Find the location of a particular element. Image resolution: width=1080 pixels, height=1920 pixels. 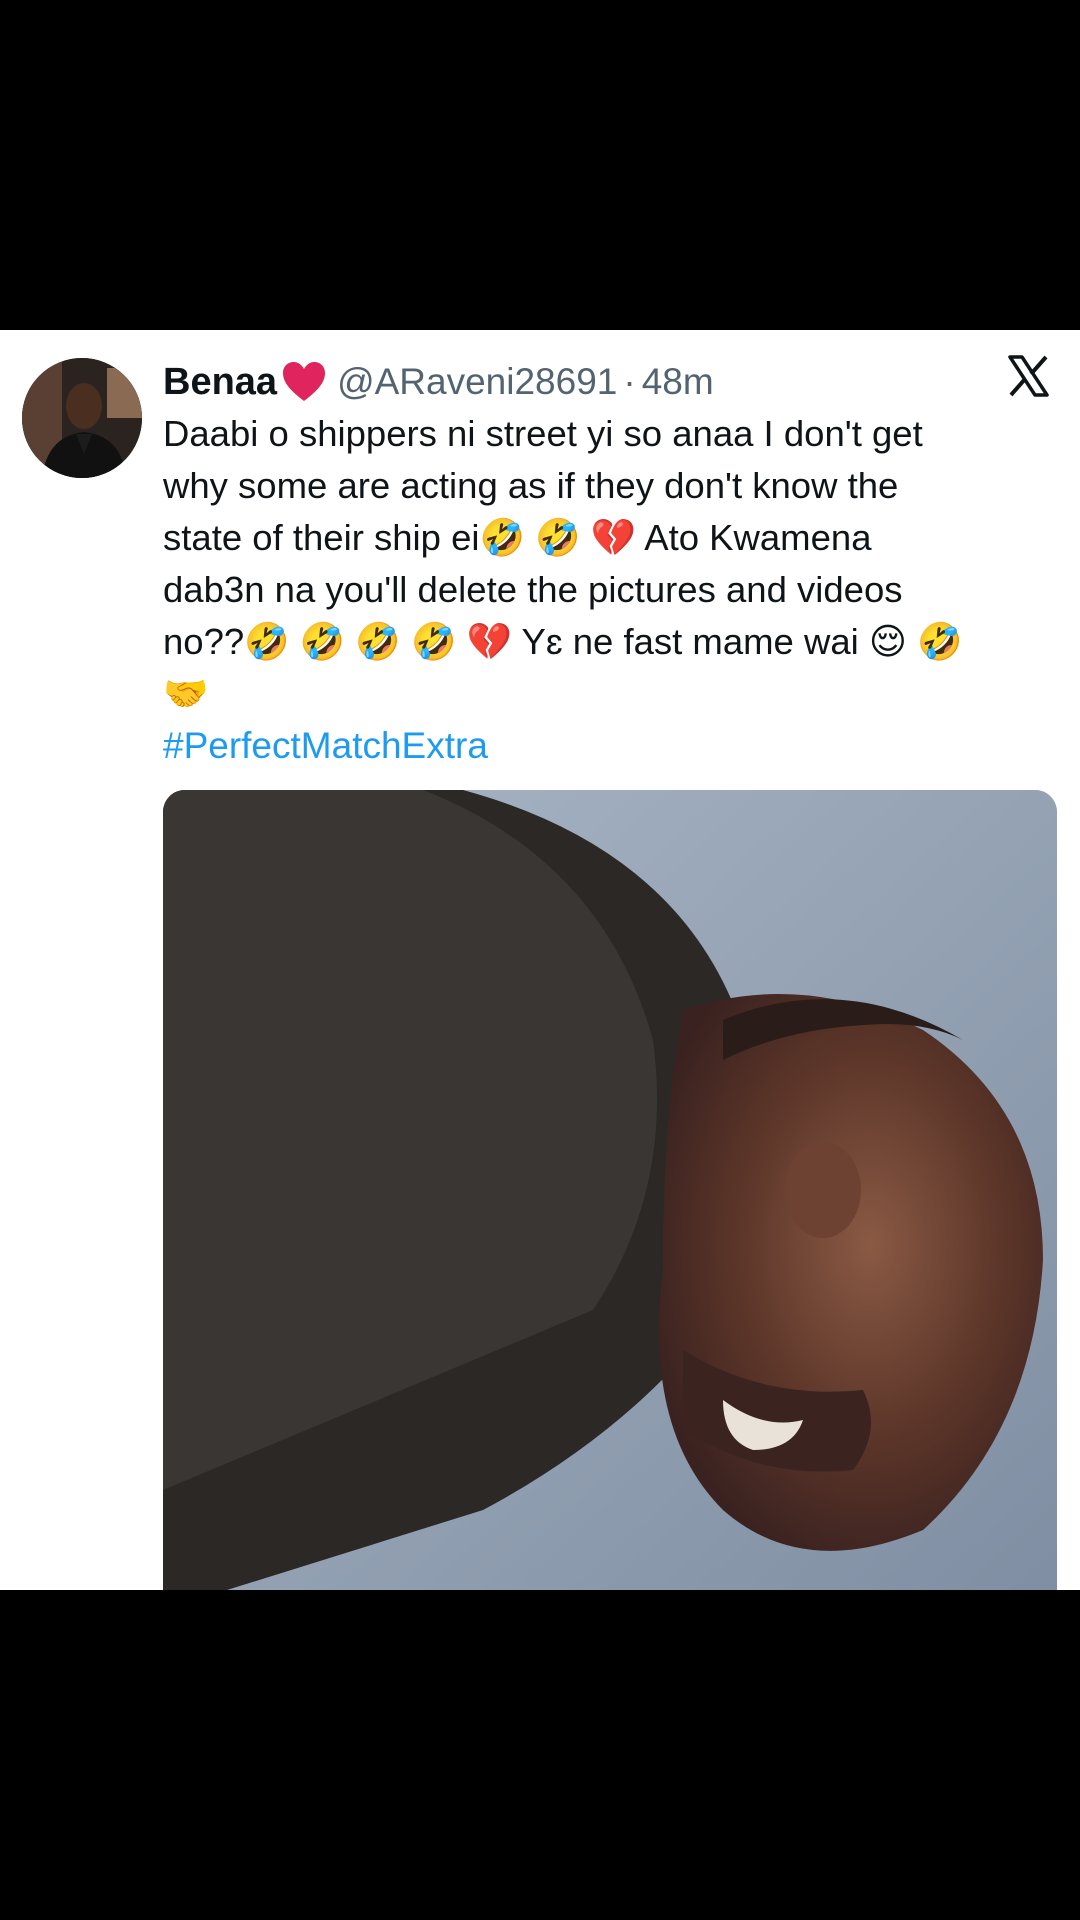

tweet-header: Benaa @ARaveni28691 · 48m is located at coordinates (438, 382).